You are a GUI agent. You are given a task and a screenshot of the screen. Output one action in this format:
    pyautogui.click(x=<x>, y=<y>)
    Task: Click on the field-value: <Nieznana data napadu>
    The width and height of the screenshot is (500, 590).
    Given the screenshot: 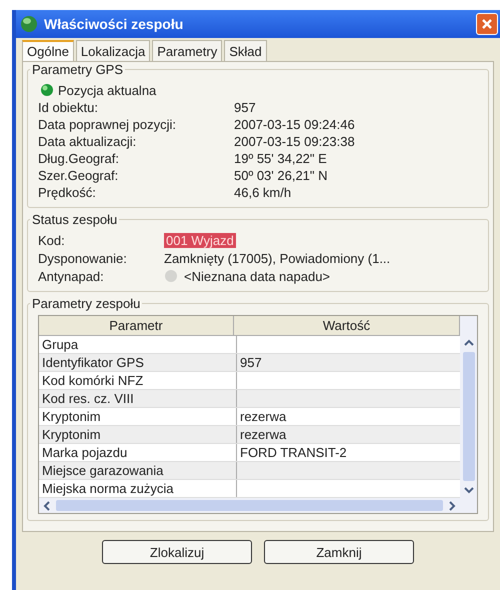 What is the action you would take?
    pyautogui.click(x=257, y=276)
    